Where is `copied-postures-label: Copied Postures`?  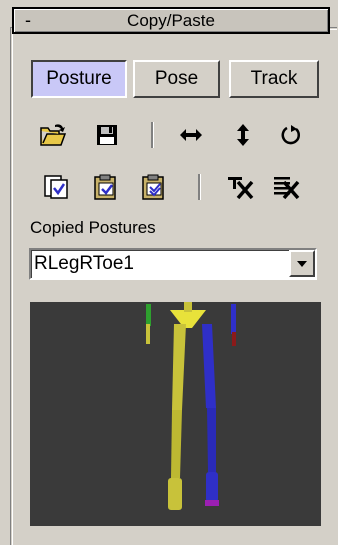 copied-postures-label: Copied Postures is located at coordinates (93, 227).